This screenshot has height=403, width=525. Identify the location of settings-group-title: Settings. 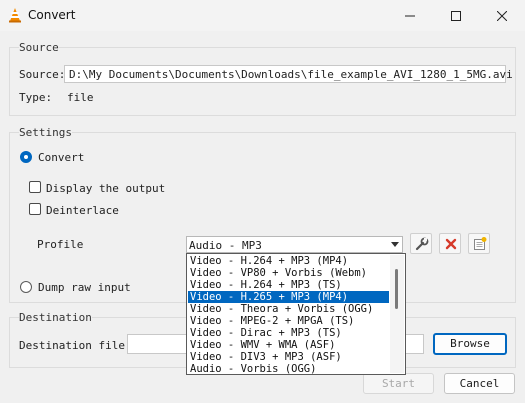
(45, 132).